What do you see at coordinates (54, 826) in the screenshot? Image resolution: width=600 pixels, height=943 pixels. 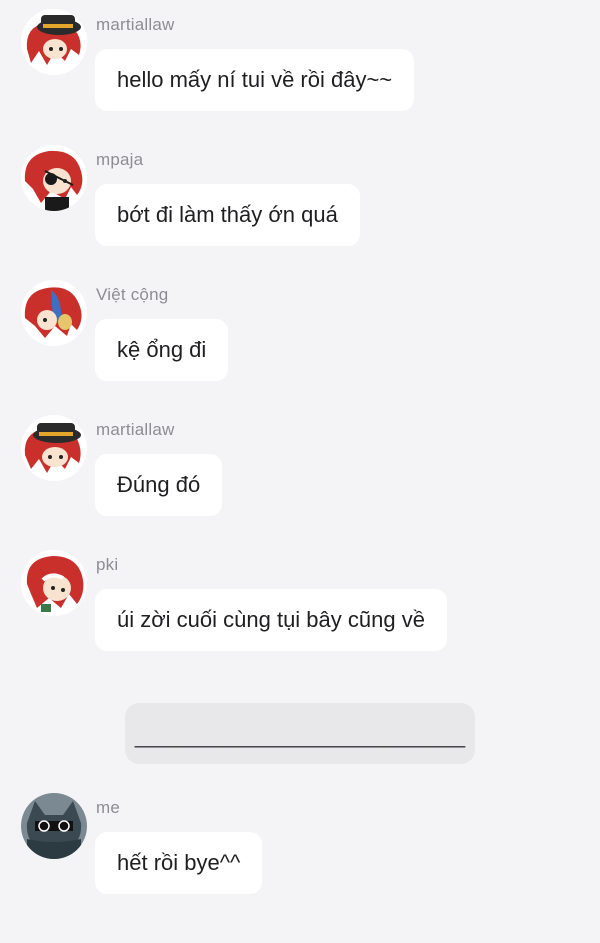 I see `dark-cat-avatar-icon` at bounding box center [54, 826].